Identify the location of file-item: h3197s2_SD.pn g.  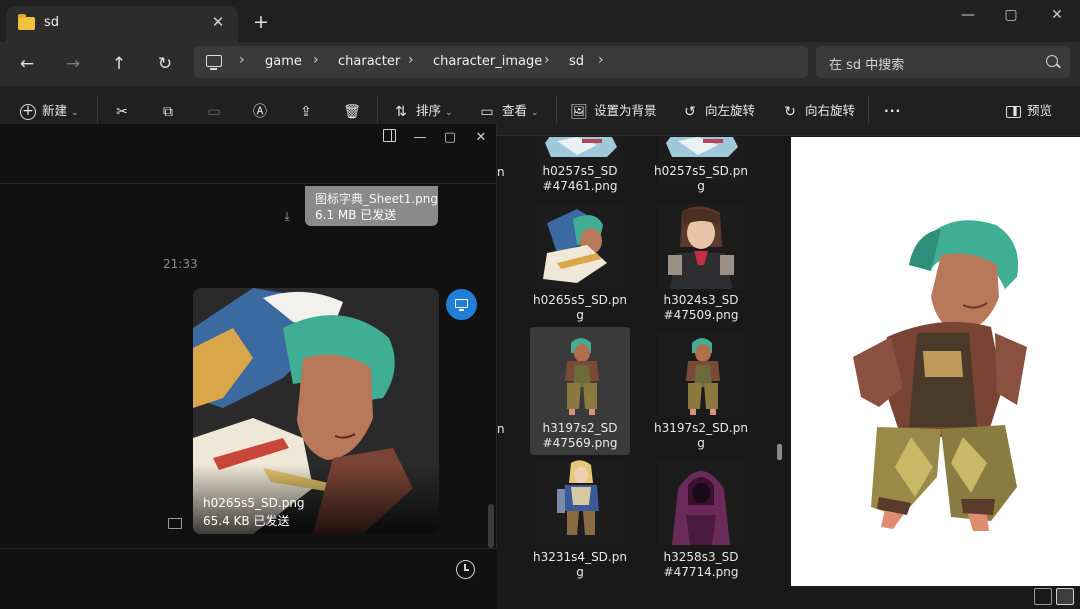
(701, 391).